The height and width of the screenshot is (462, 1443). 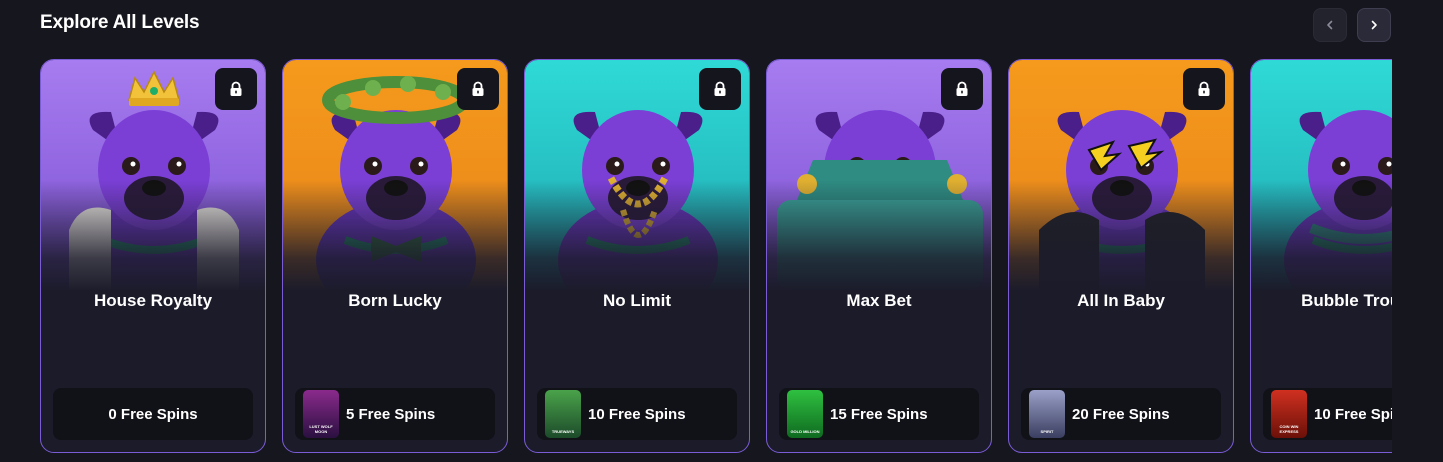 What do you see at coordinates (1289, 429) in the screenshot?
I see `game-thumbnail-label: COIN WIN EXPRESS` at bounding box center [1289, 429].